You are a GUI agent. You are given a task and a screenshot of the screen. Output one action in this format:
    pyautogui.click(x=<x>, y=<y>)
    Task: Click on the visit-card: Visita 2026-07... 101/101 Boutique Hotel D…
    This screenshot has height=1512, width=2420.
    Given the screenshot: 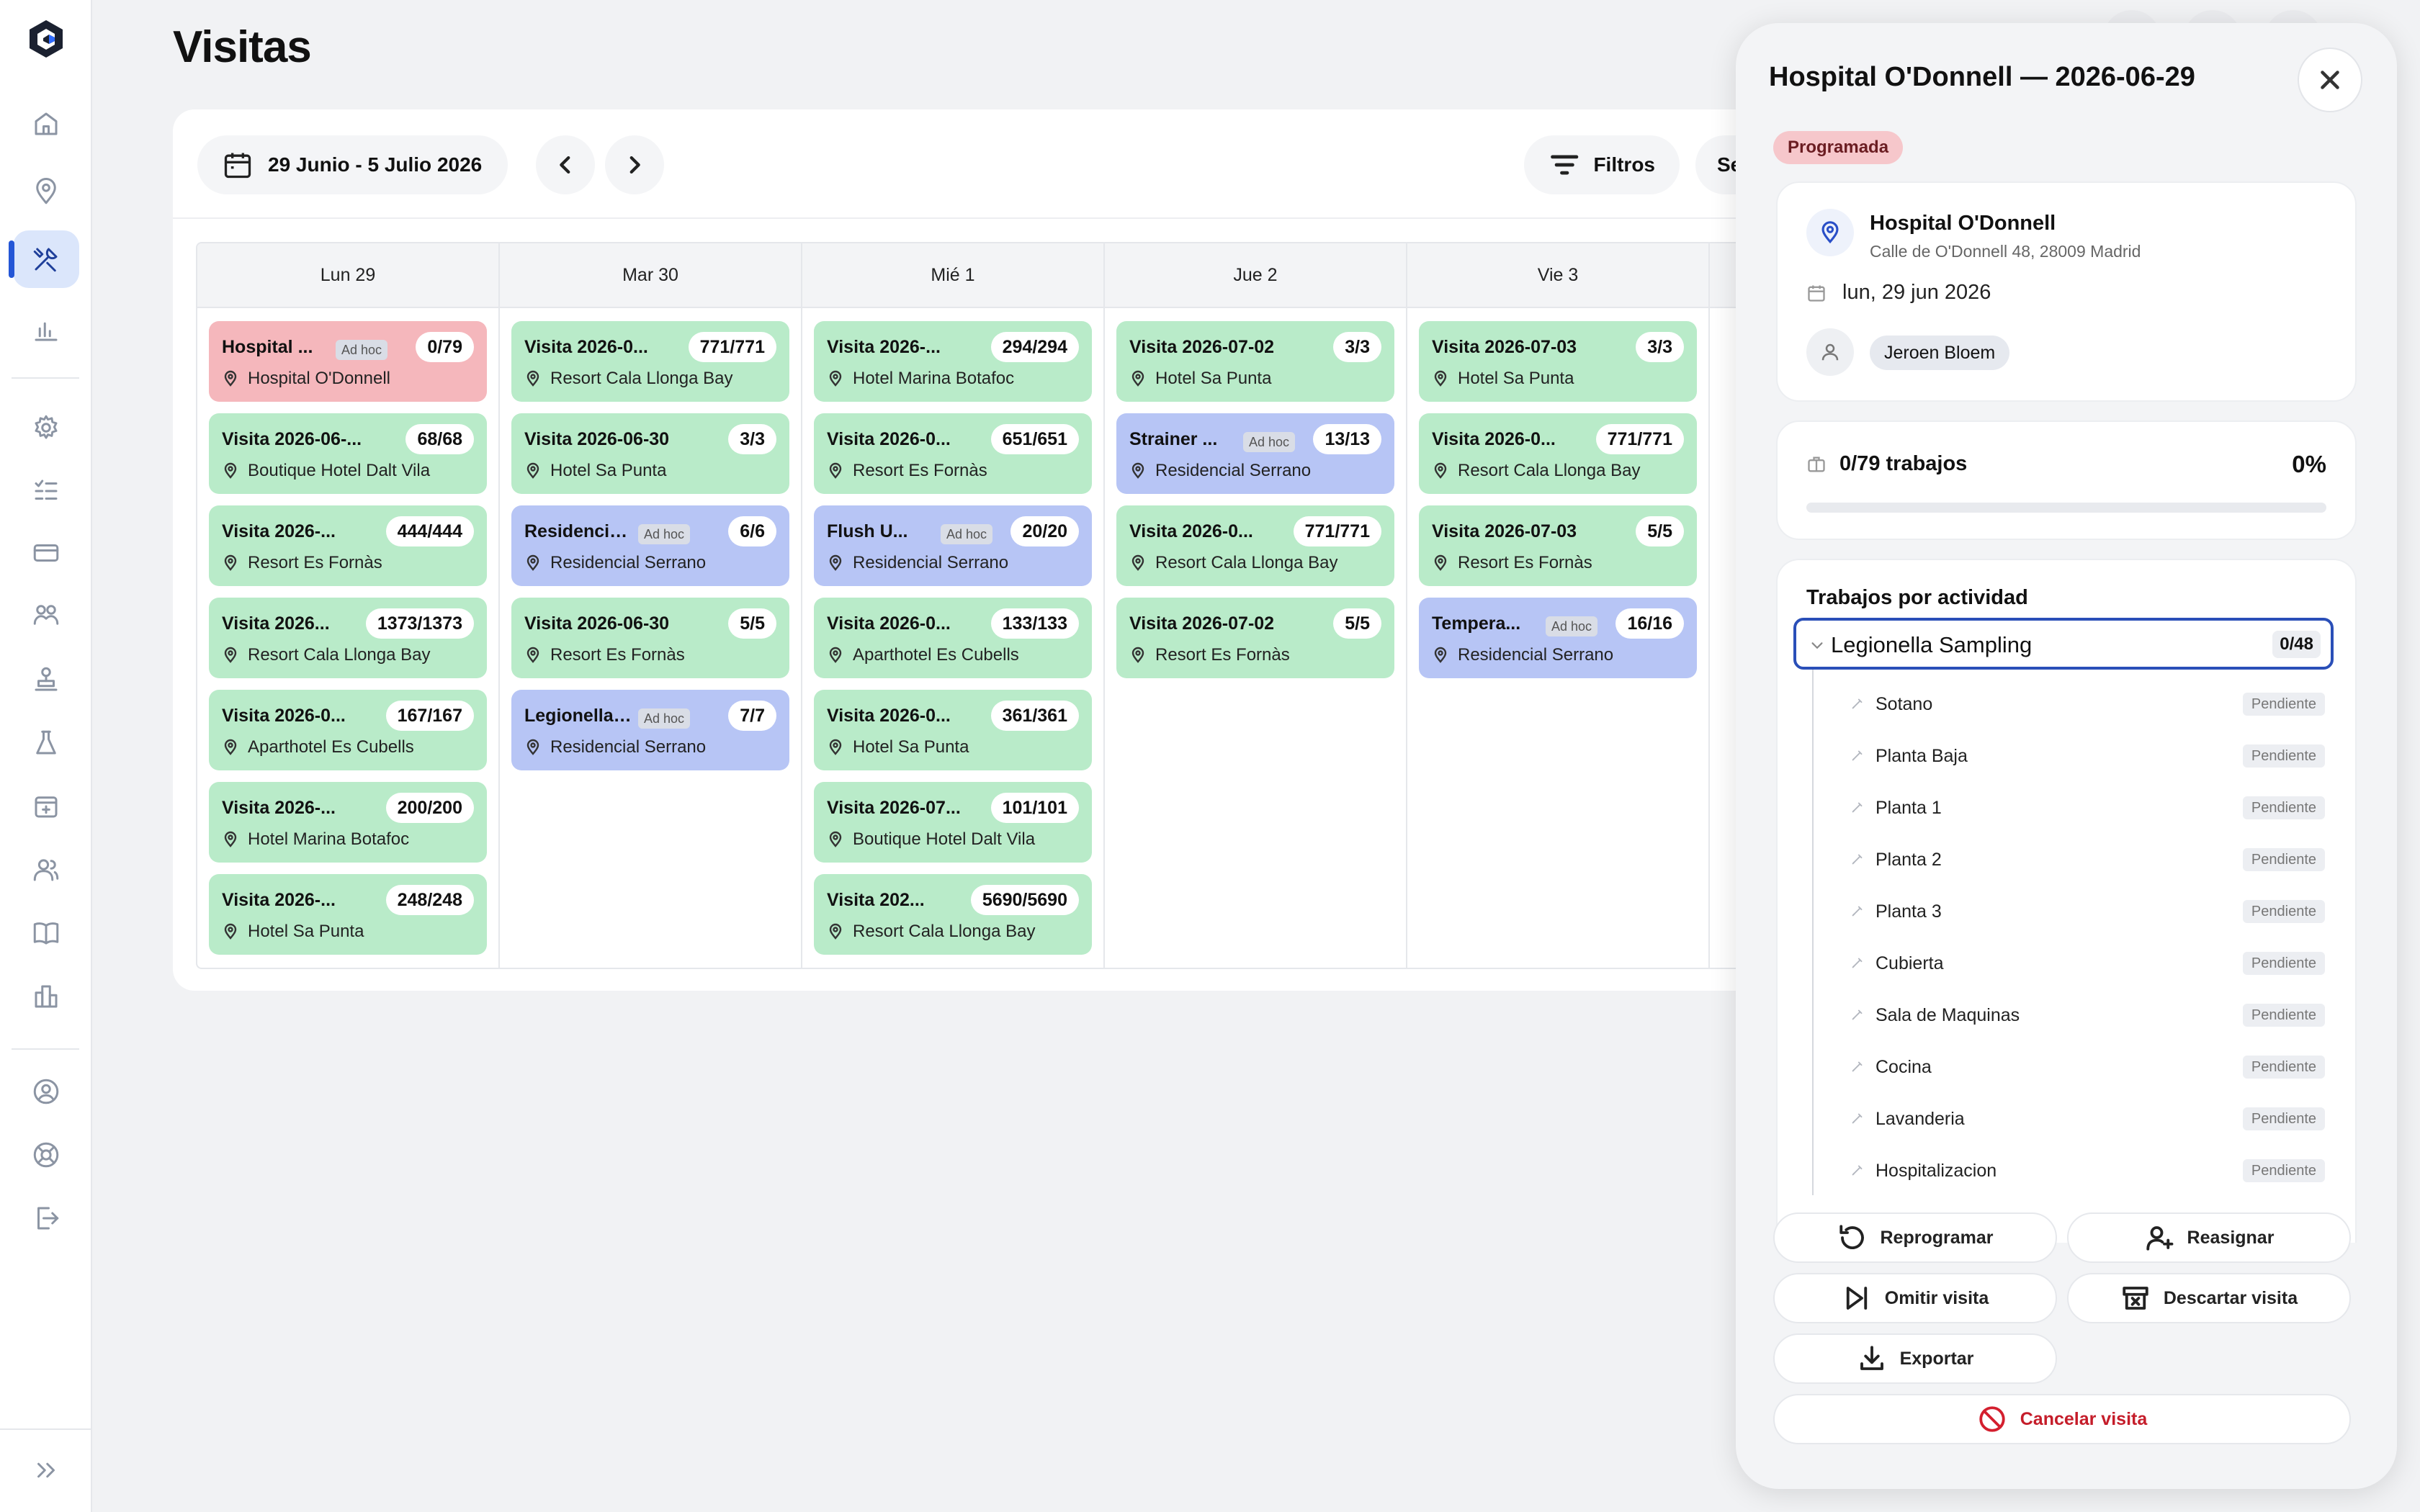 What is the action you would take?
    pyautogui.click(x=953, y=822)
    